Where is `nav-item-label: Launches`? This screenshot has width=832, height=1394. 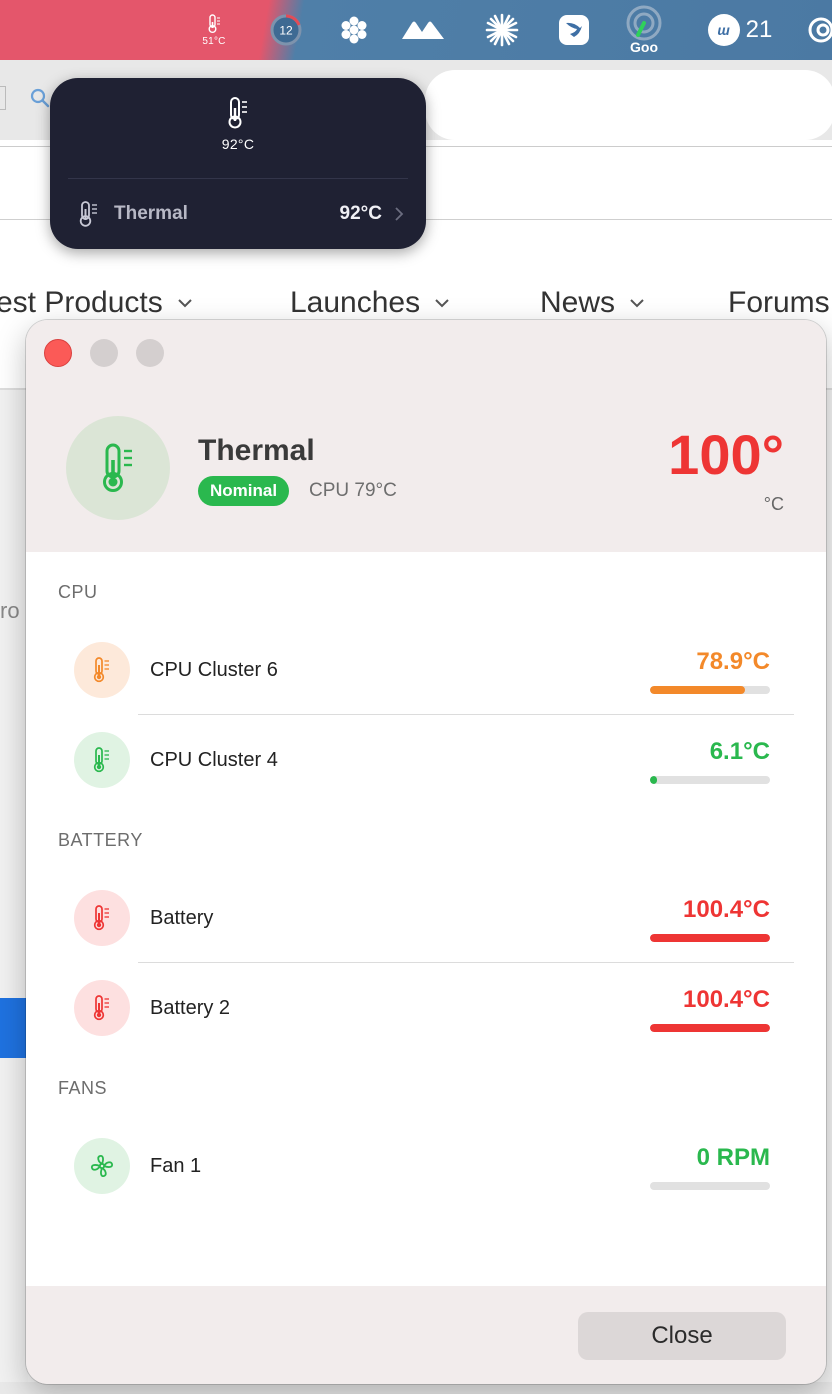 nav-item-label: Launches is located at coordinates (355, 302).